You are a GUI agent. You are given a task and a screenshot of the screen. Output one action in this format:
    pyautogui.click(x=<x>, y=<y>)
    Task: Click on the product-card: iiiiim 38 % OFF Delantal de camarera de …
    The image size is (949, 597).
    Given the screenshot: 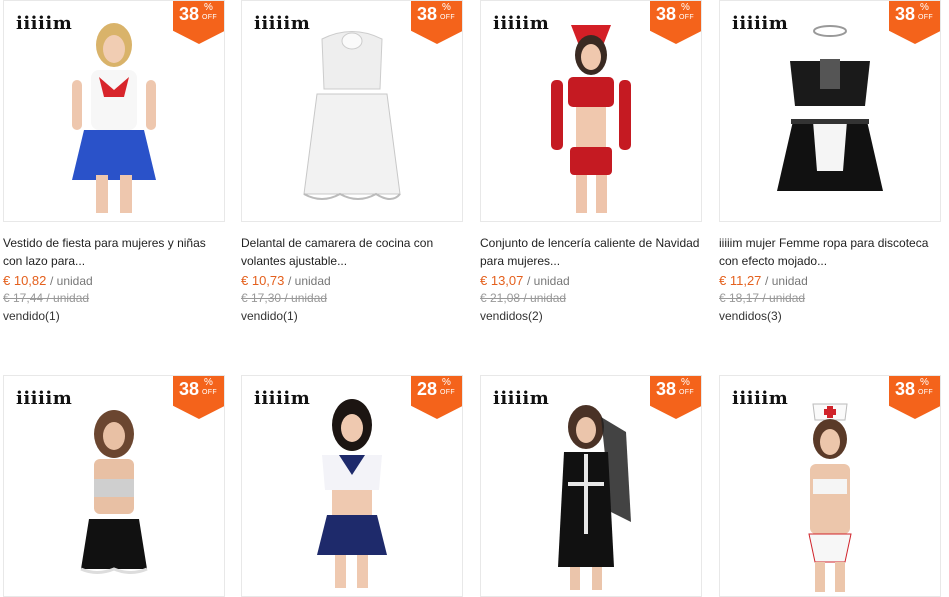 What is the action you would take?
    pyautogui.click(x=352, y=162)
    